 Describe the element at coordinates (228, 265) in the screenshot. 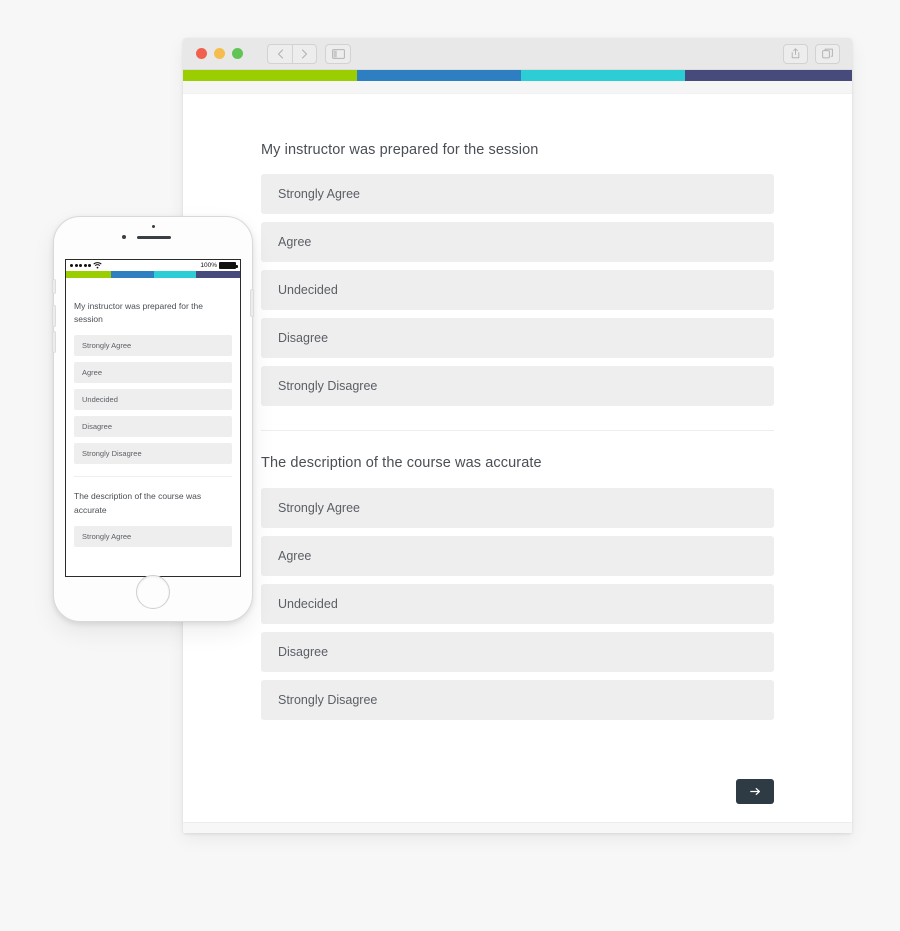

I see `battery-full-icon` at that location.